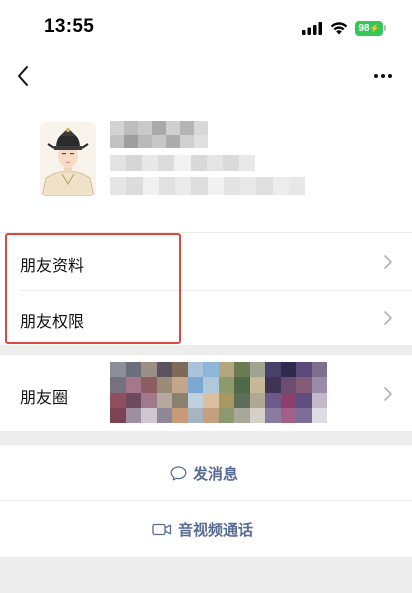  I want to click on moments-thumbnails-pixelated, so click(218, 392).